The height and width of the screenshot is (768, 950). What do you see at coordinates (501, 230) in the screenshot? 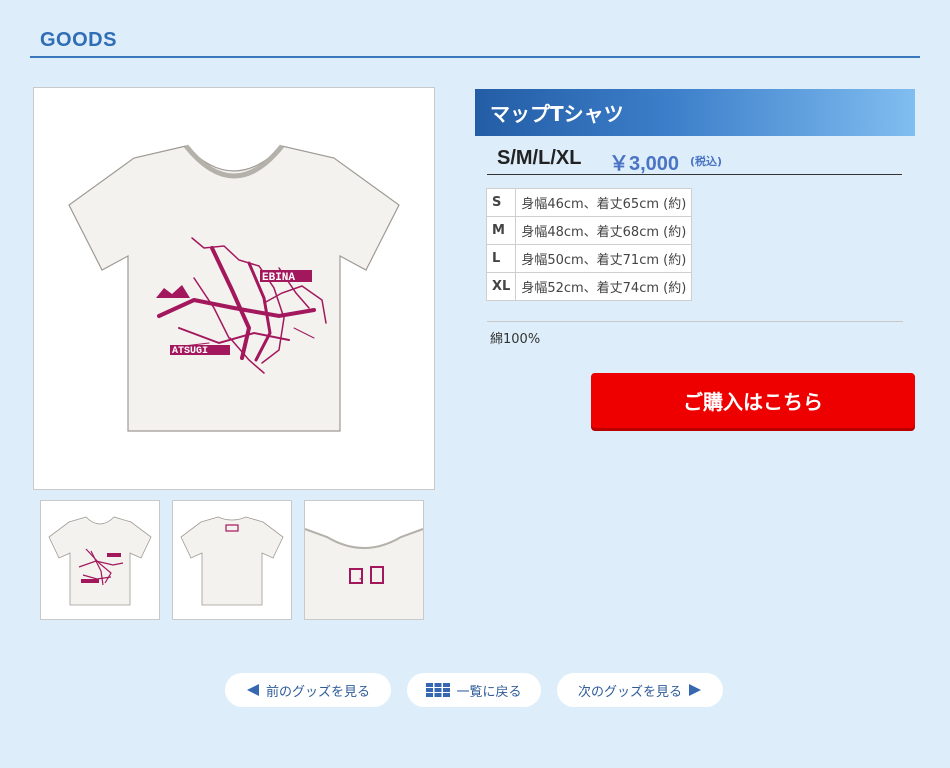
I see `size-key: M` at bounding box center [501, 230].